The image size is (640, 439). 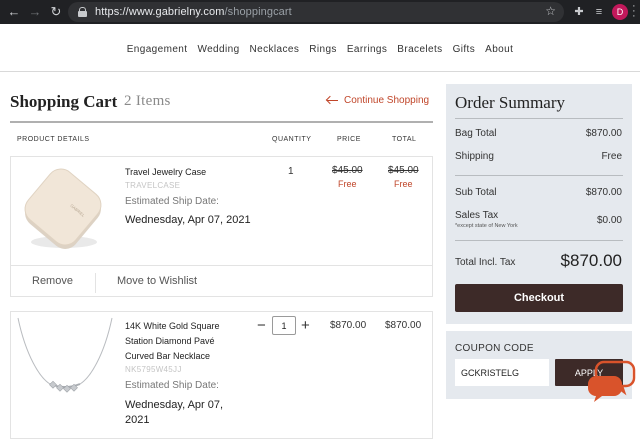 I want to click on sales-tax-value: $0.00, so click(x=609, y=220).